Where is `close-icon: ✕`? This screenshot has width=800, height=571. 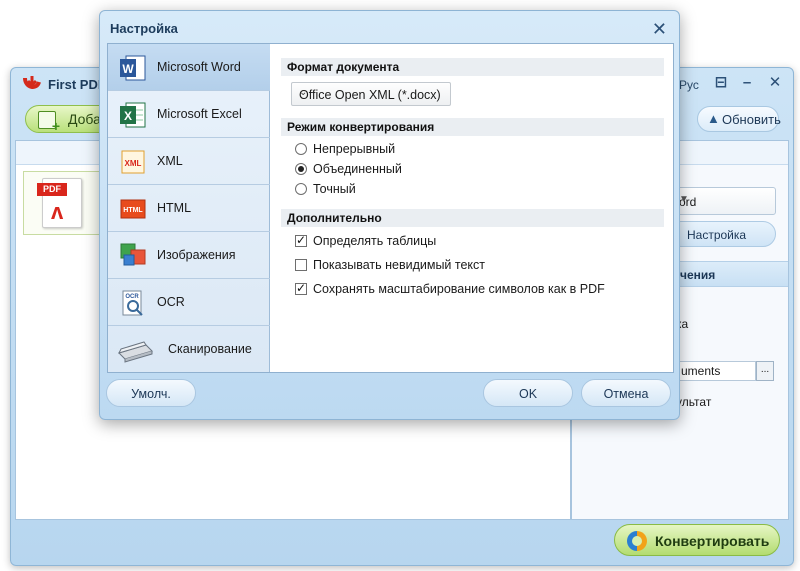 close-icon: ✕ is located at coordinates (775, 83).